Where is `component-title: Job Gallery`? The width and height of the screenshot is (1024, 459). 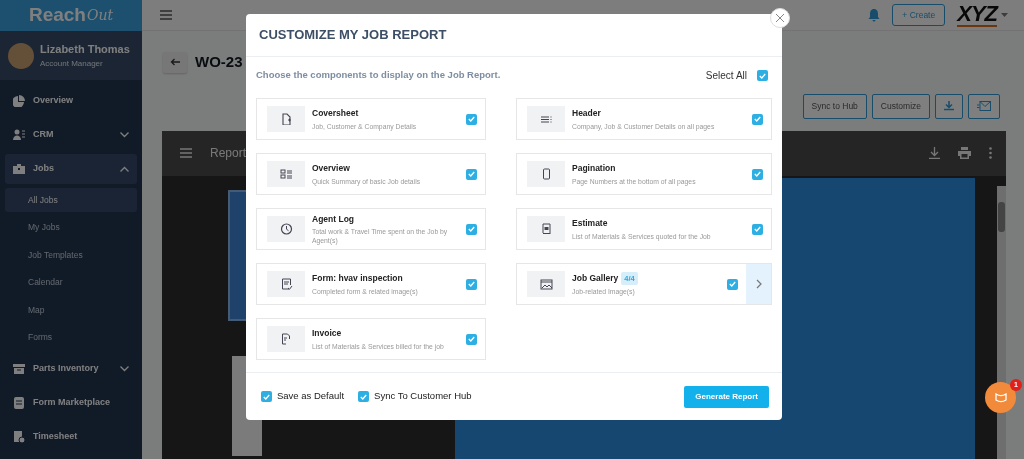 component-title: Job Gallery is located at coordinates (595, 278).